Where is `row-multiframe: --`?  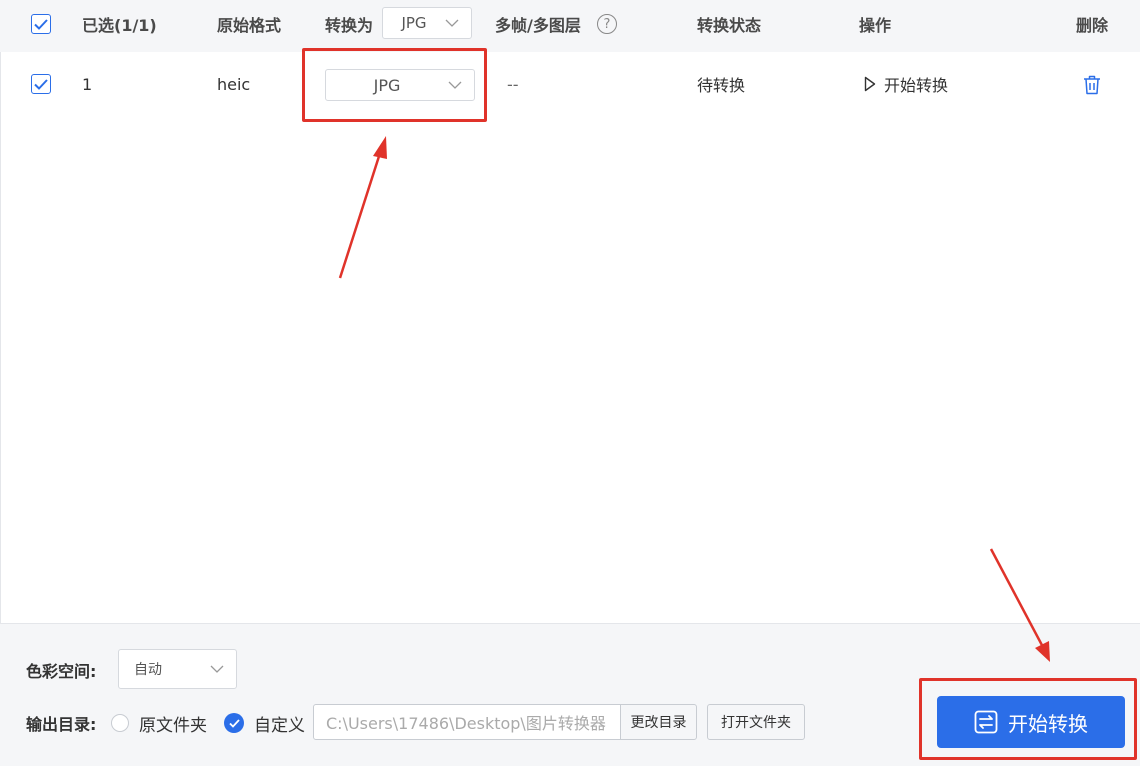
row-multiframe: -- is located at coordinates (513, 84).